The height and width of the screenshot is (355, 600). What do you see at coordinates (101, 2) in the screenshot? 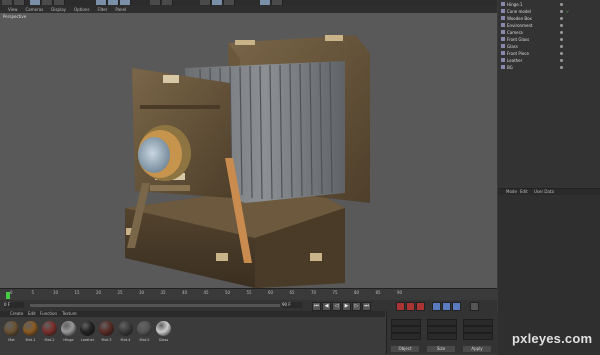
I see `x-axis-icon` at bounding box center [101, 2].